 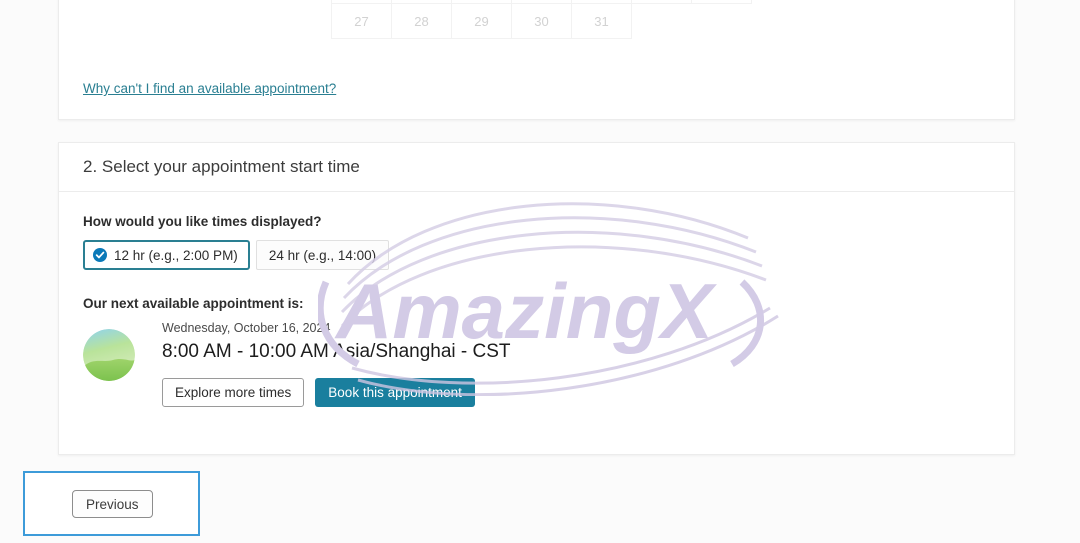 I want to click on calendar-grid: 20 21 22 23 24 25 26 27 28 29 30 31, so click(x=541, y=19).